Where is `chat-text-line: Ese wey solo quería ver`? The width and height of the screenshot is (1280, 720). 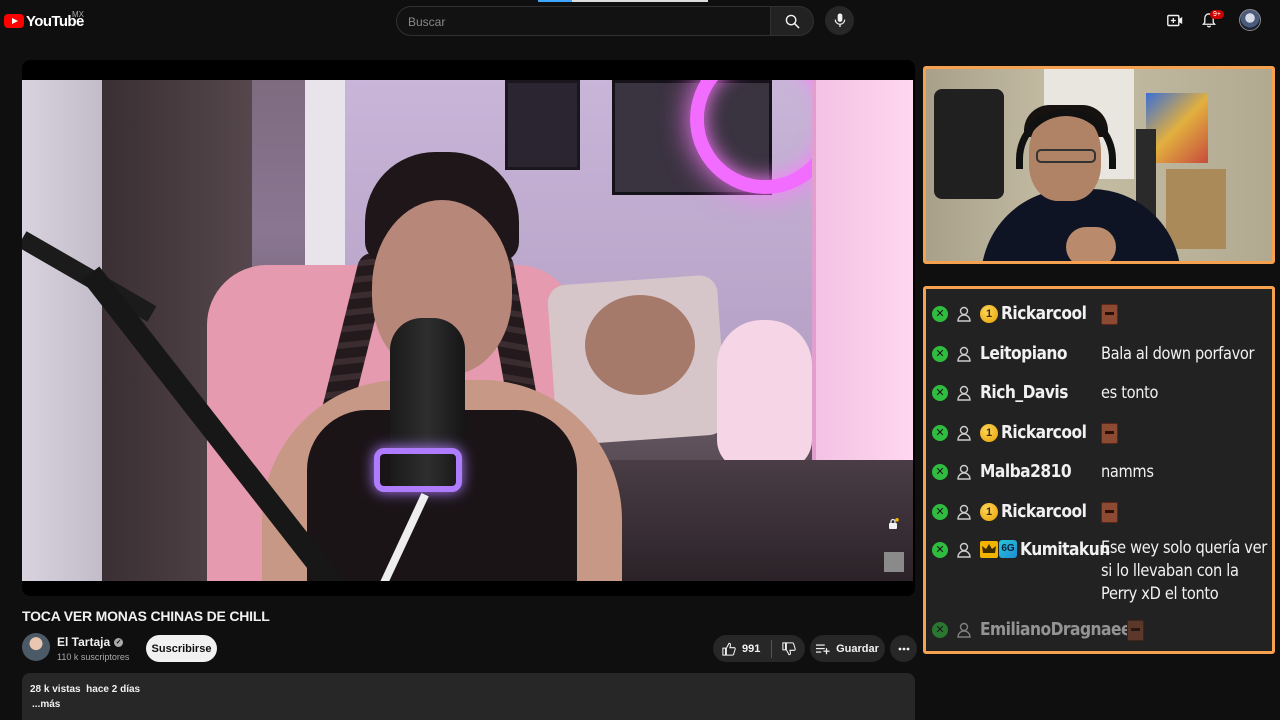
chat-text-line: Ese wey solo quería ver is located at coordinates (1184, 548).